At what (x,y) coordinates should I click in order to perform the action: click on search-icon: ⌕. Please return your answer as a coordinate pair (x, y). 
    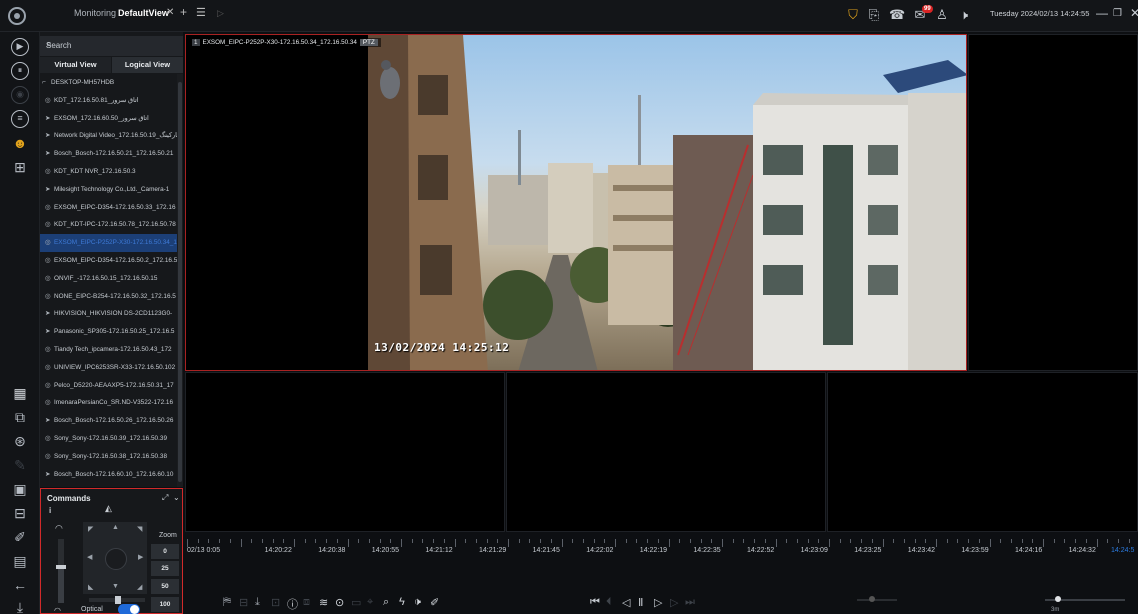
    Looking at the image, I should click on (111, 44).